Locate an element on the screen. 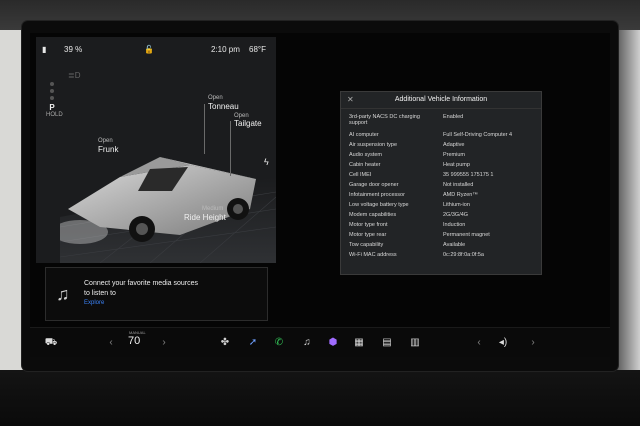 This screenshot has height=426, width=640. charge-port-icon: ϟ is located at coordinates (266, 162).